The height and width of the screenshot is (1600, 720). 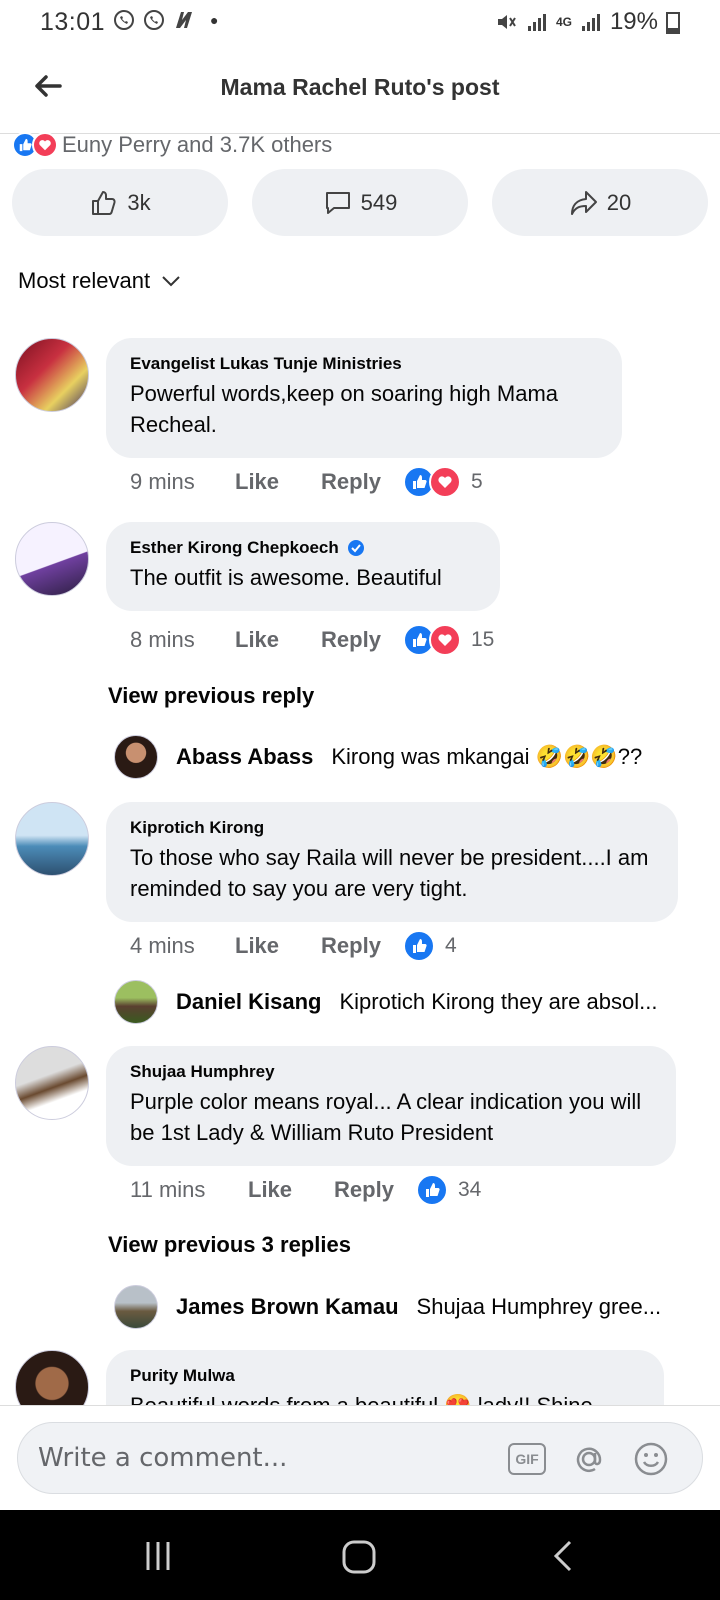 I want to click on commenter-name-text: Esther Kirong Chepkoech, so click(x=234, y=547).